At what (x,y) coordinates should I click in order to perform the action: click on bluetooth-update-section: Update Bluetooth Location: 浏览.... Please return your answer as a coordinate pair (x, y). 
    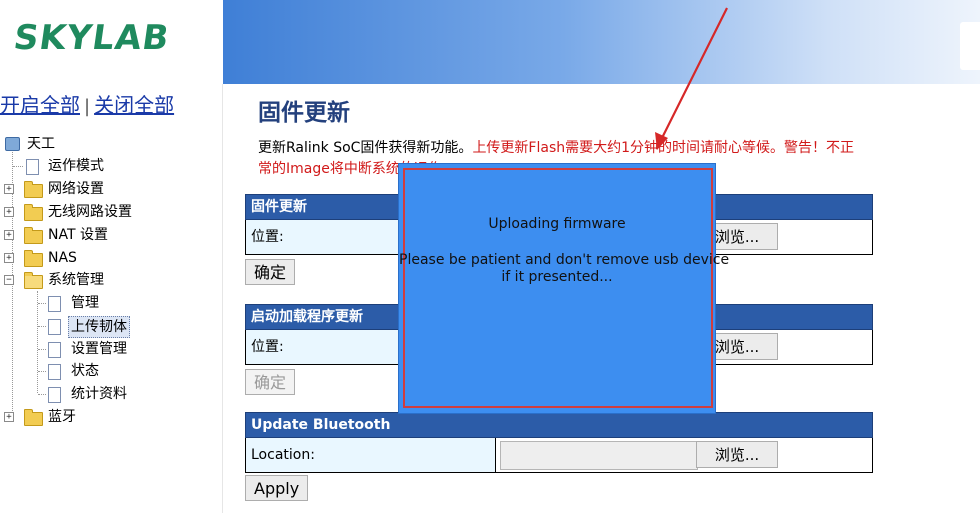
    Looking at the image, I should click on (559, 442).